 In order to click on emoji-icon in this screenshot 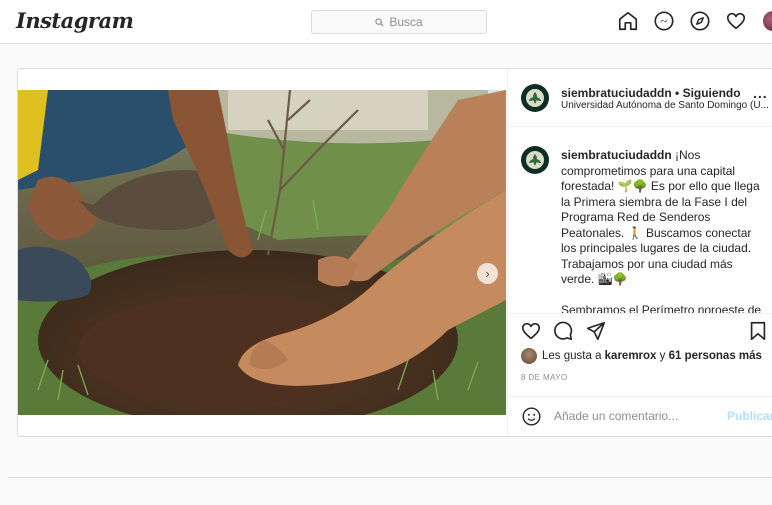, I will do `click(531, 416)`.